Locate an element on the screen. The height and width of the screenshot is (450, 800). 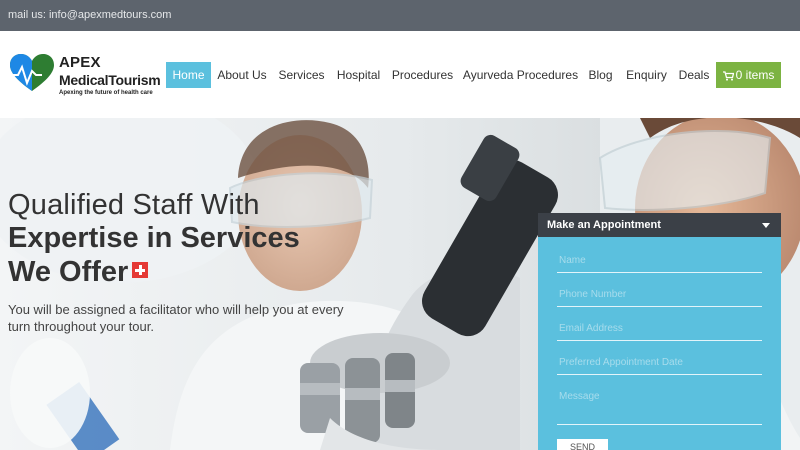
appointment-form-title: Make an Appointment is located at coordinates (604, 225).